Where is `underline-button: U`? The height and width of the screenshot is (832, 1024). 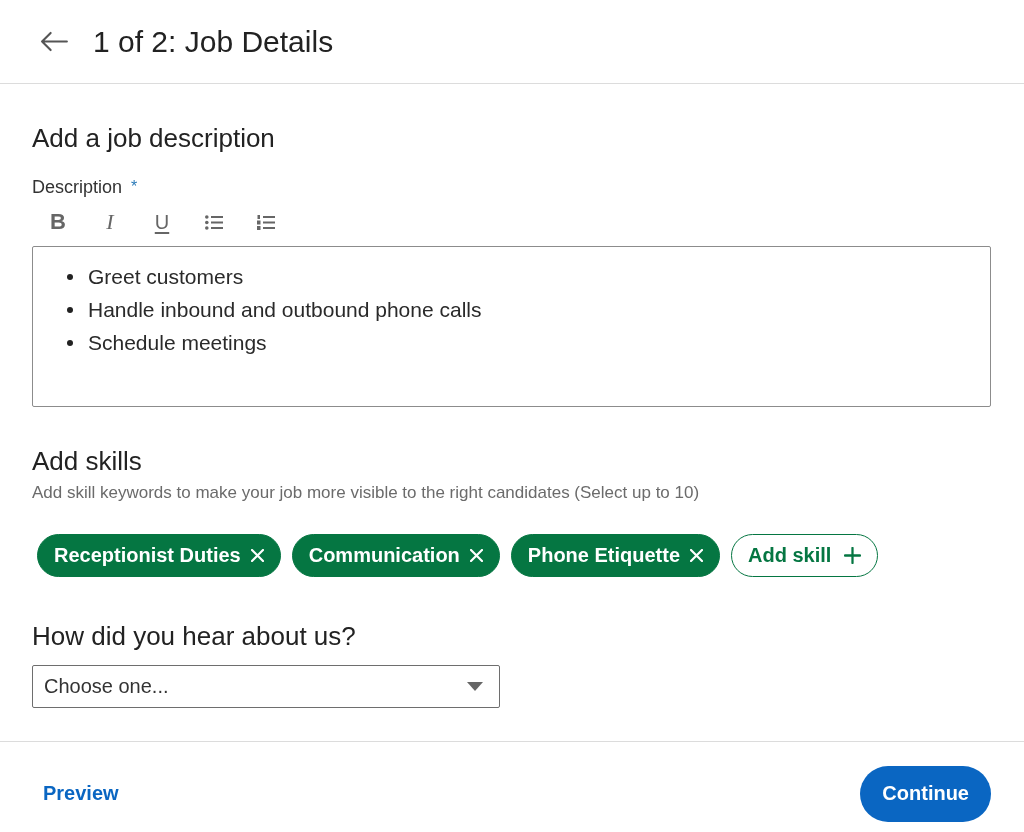
underline-button: U is located at coordinates (162, 222).